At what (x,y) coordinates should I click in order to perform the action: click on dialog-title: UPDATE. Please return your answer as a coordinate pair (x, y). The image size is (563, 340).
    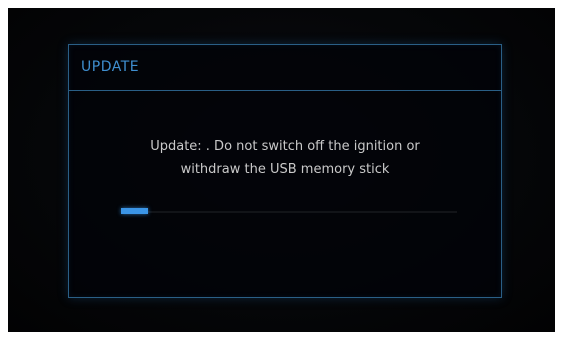
    Looking at the image, I should click on (110, 67).